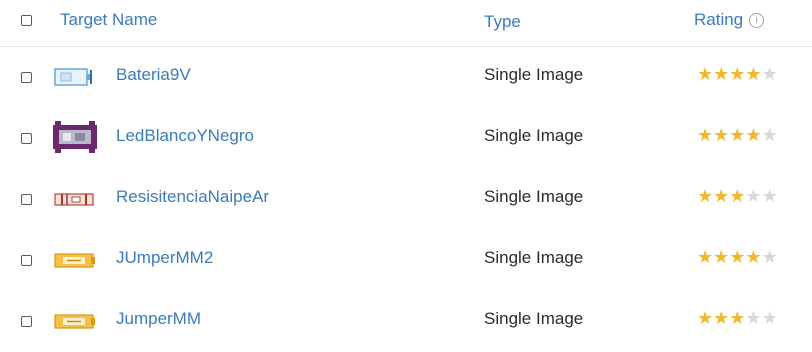 Image resolution: width=812 pixels, height=352 pixels. Describe the element at coordinates (164, 258) in the screenshot. I see `target-name-link: JUmperMM2` at that location.